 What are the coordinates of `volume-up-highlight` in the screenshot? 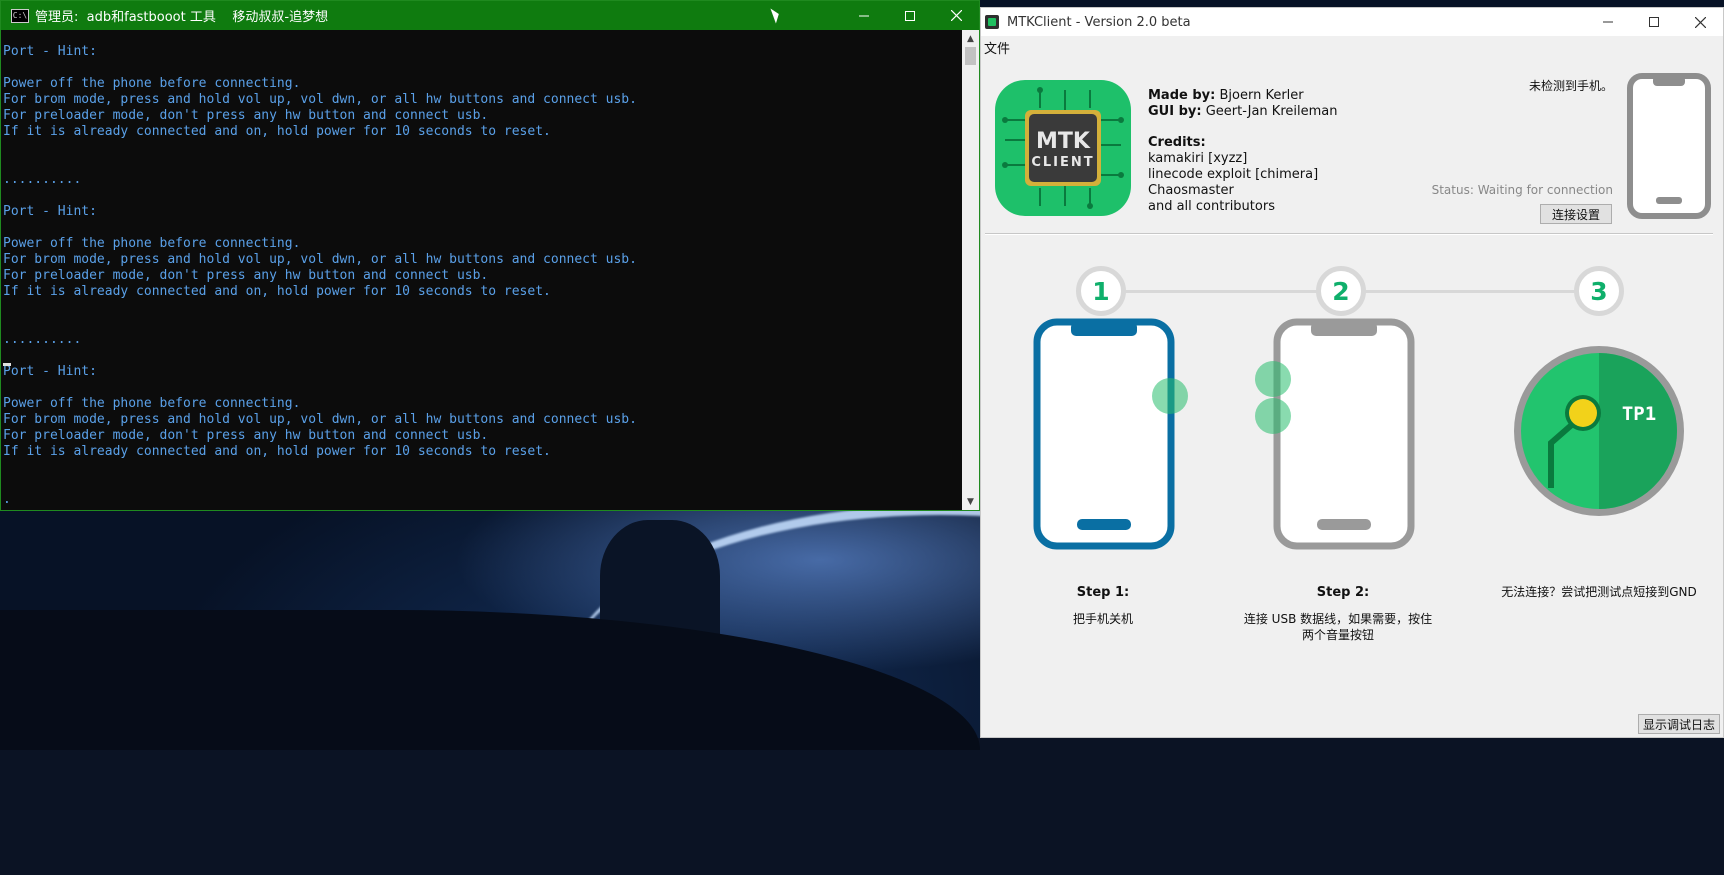 It's located at (1273, 379).